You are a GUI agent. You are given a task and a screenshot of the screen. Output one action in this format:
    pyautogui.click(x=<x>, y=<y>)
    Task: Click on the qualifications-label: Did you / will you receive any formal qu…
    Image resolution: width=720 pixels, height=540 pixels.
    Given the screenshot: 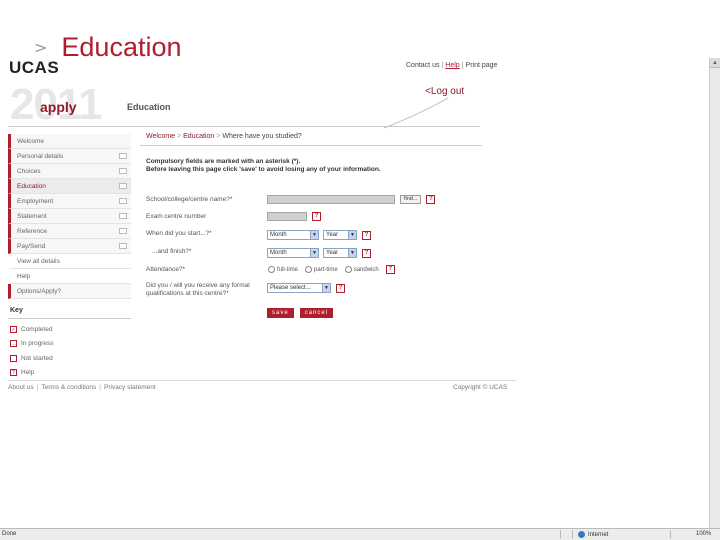 What is the action you would take?
    pyautogui.click(x=198, y=289)
    